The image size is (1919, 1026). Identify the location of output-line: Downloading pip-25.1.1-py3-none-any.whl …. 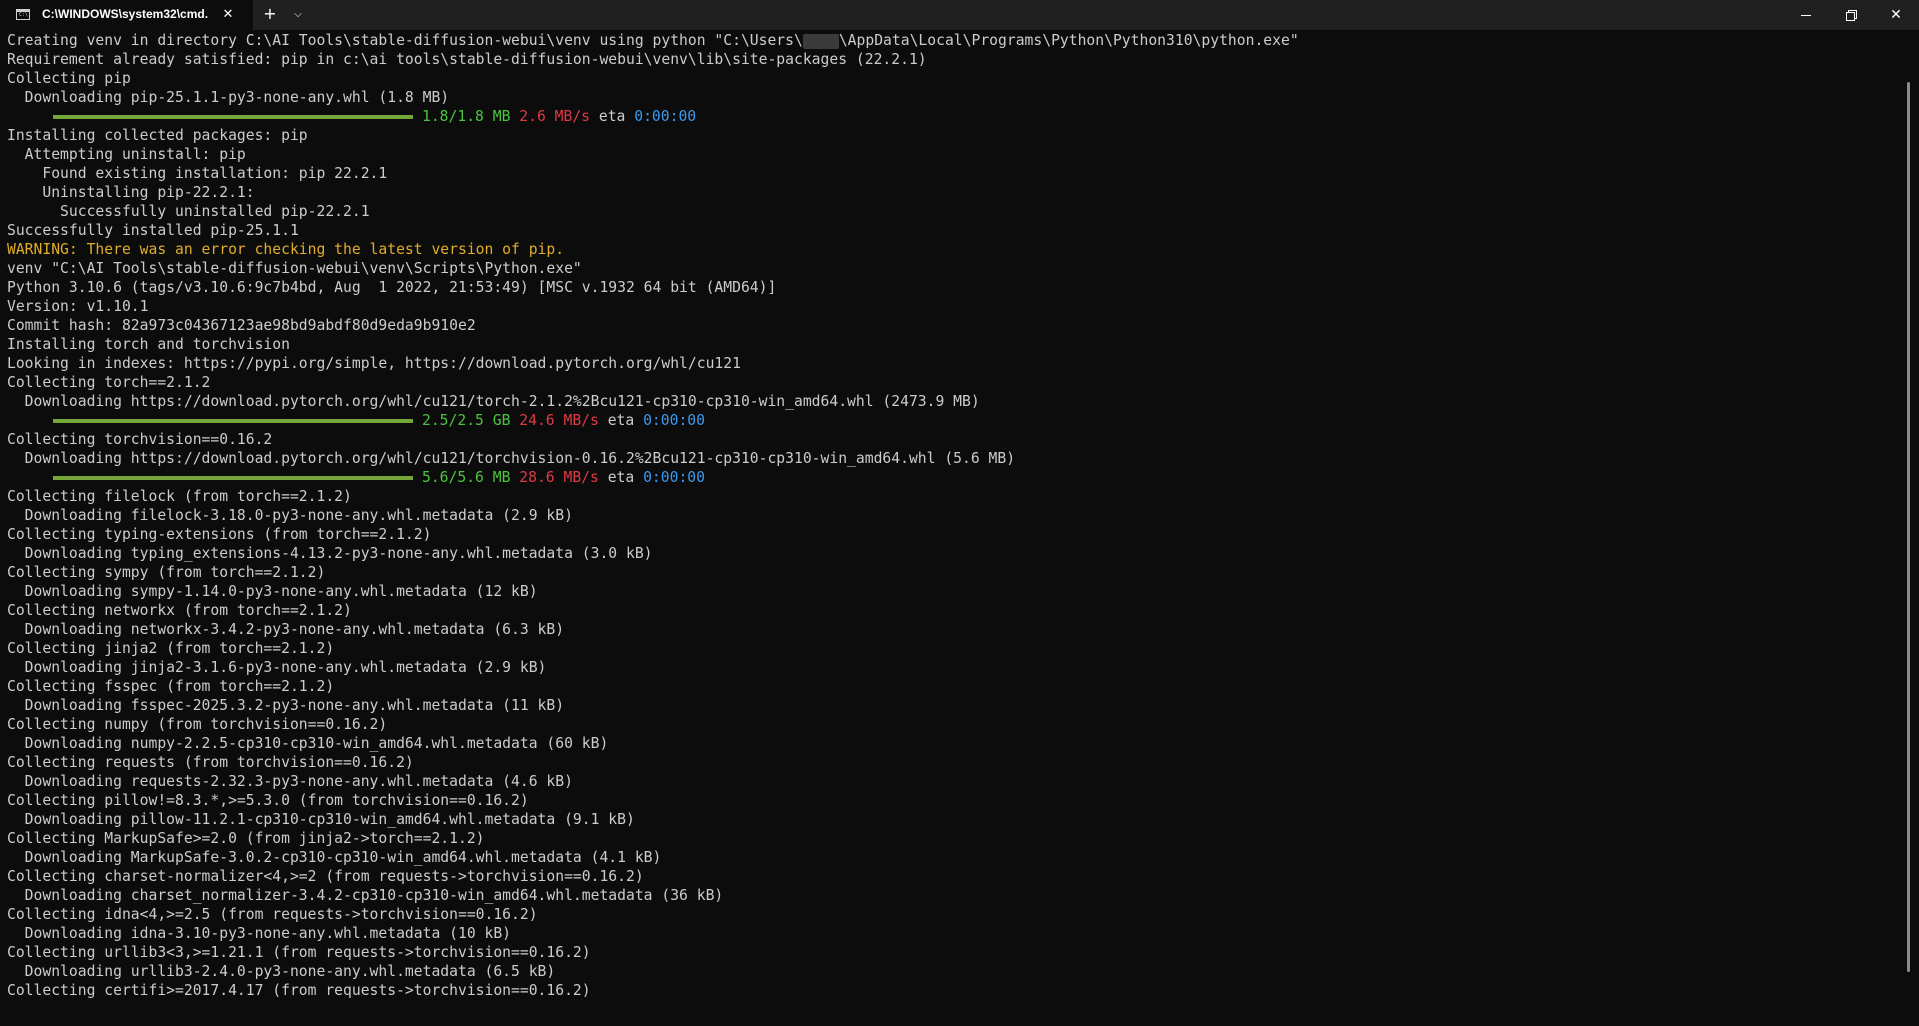
(228, 97).